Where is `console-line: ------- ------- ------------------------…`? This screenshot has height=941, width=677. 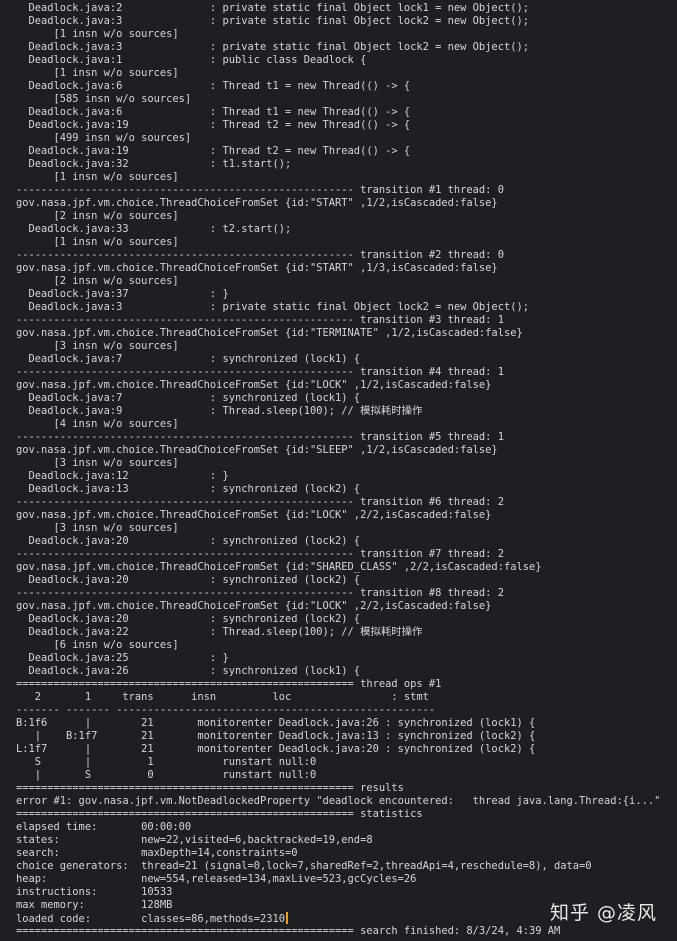
console-line: ------- ------- ------------------------… is located at coordinates (226, 710).